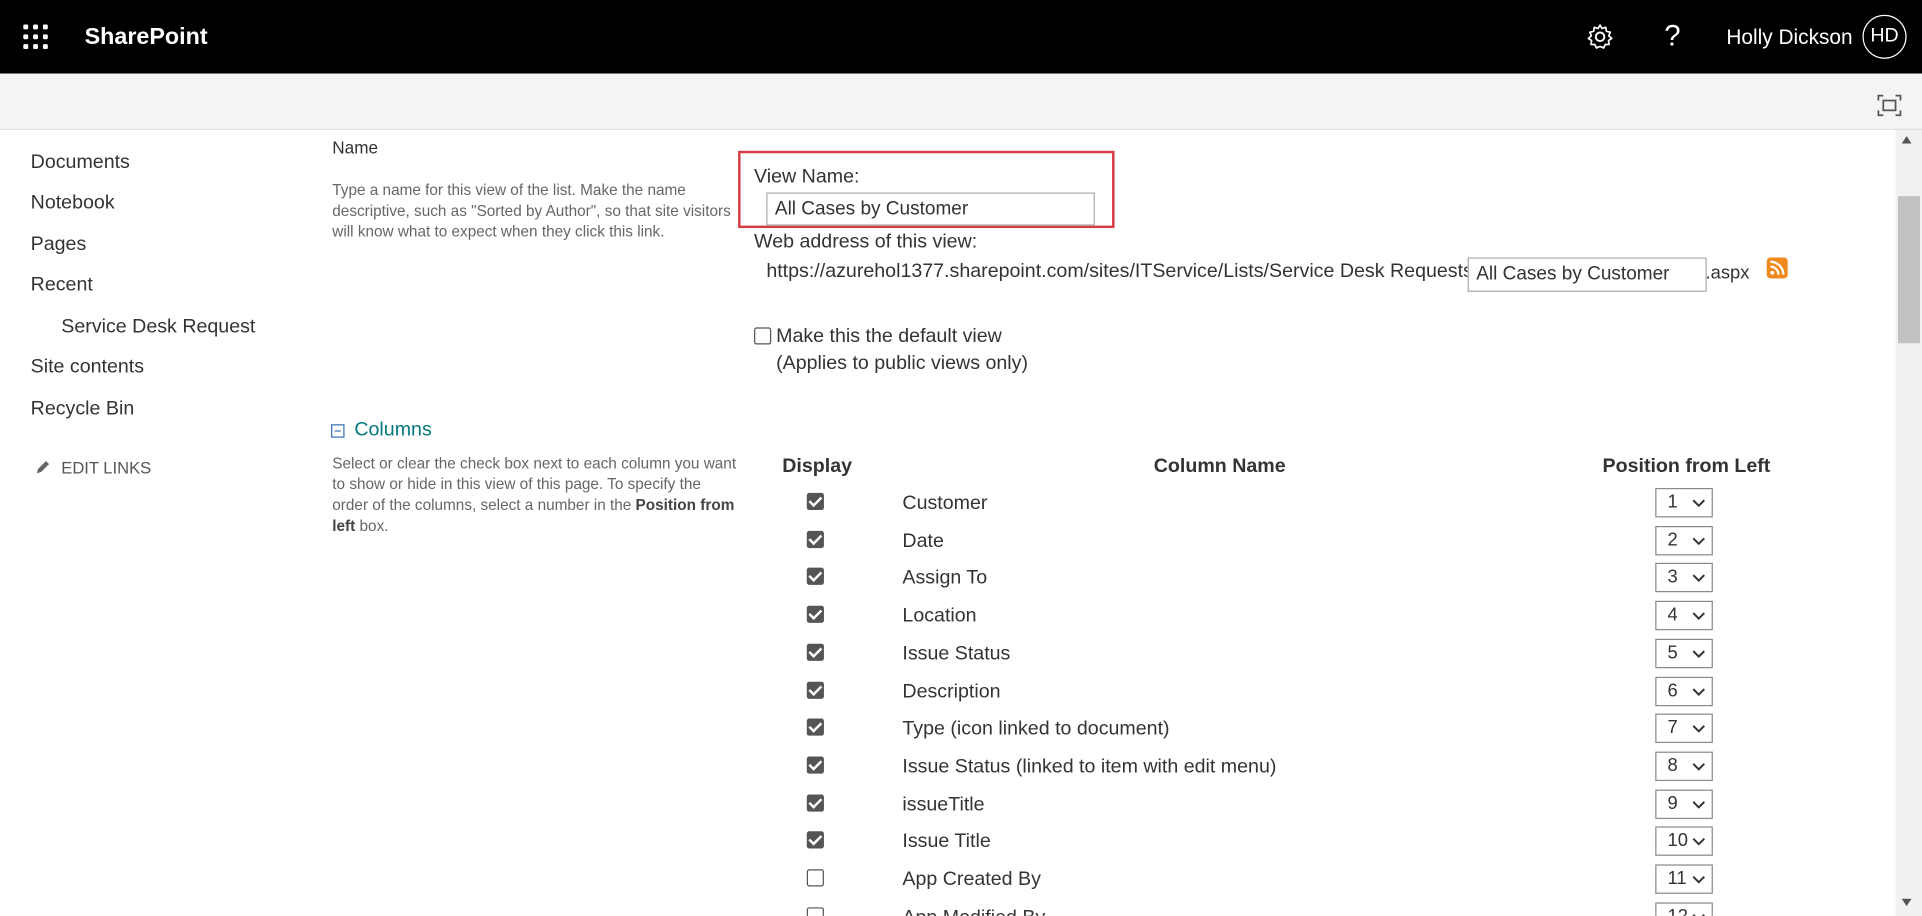 The width and height of the screenshot is (1922, 916). Describe the element at coordinates (1684, 540) in the screenshot. I see `position-select: 2` at that location.